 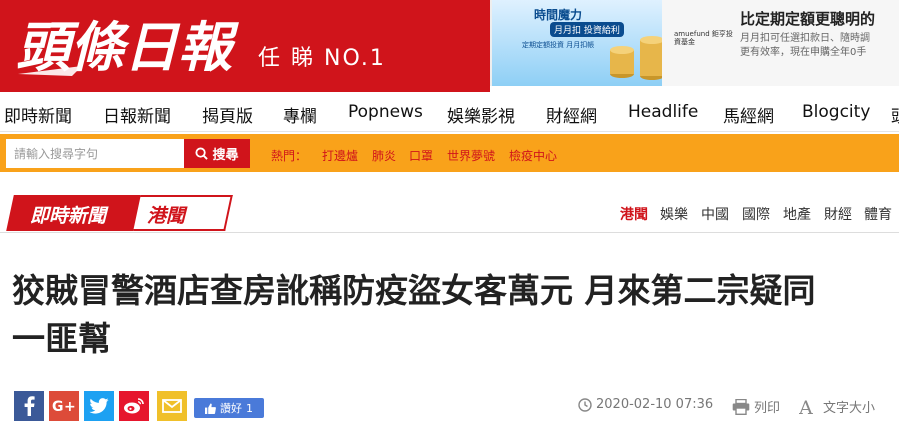 What do you see at coordinates (558, 15) in the screenshot?
I see `ad-left-title: 時間魔力` at bounding box center [558, 15].